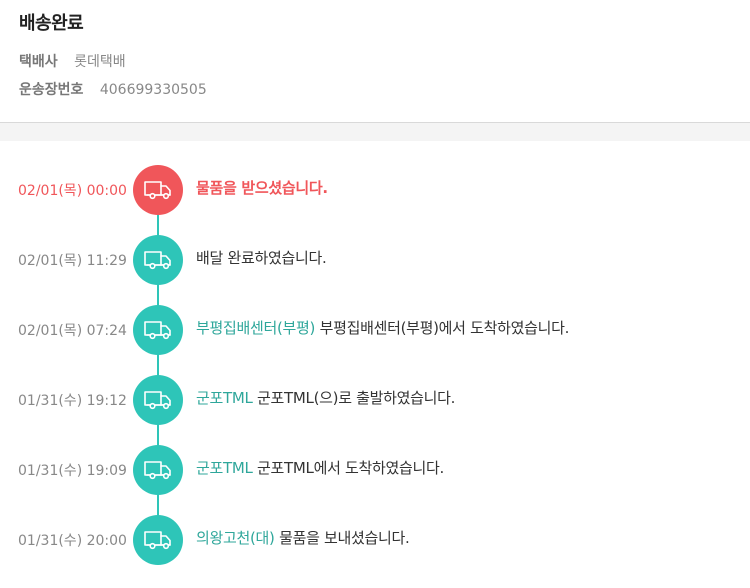  I want to click on event-message-text: 물품을 보내셨습니다., so click(344, 538).